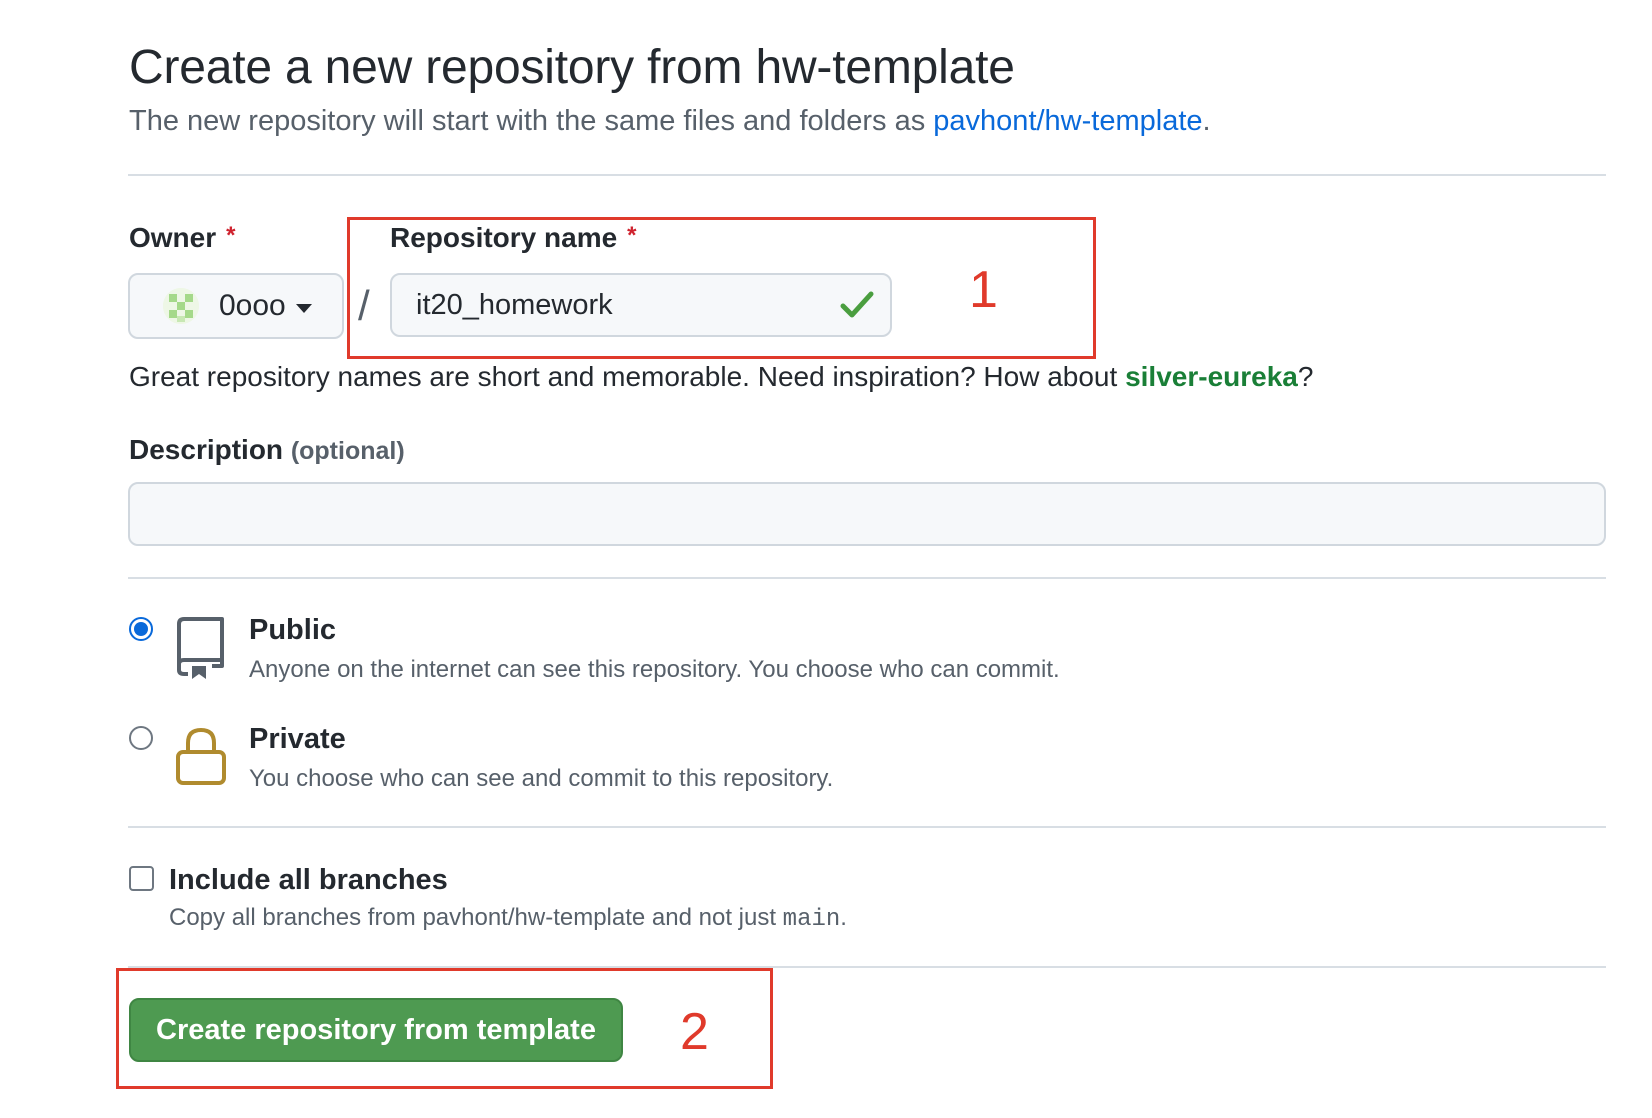 Image resolution: width=1652 pixels, height=1118 pixels. What do you see at coordinates (297, 739) in the screenshot?
I see `private-title: Private` at bounding box center [297, 739].